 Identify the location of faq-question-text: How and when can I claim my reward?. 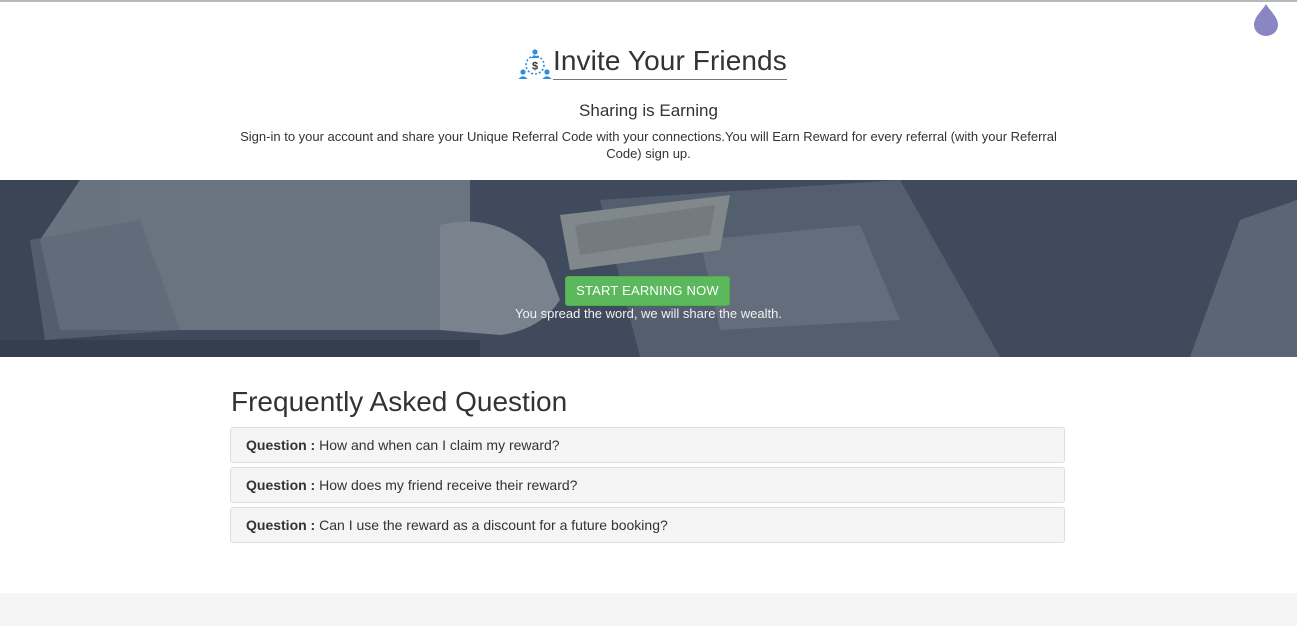
(439, 445).